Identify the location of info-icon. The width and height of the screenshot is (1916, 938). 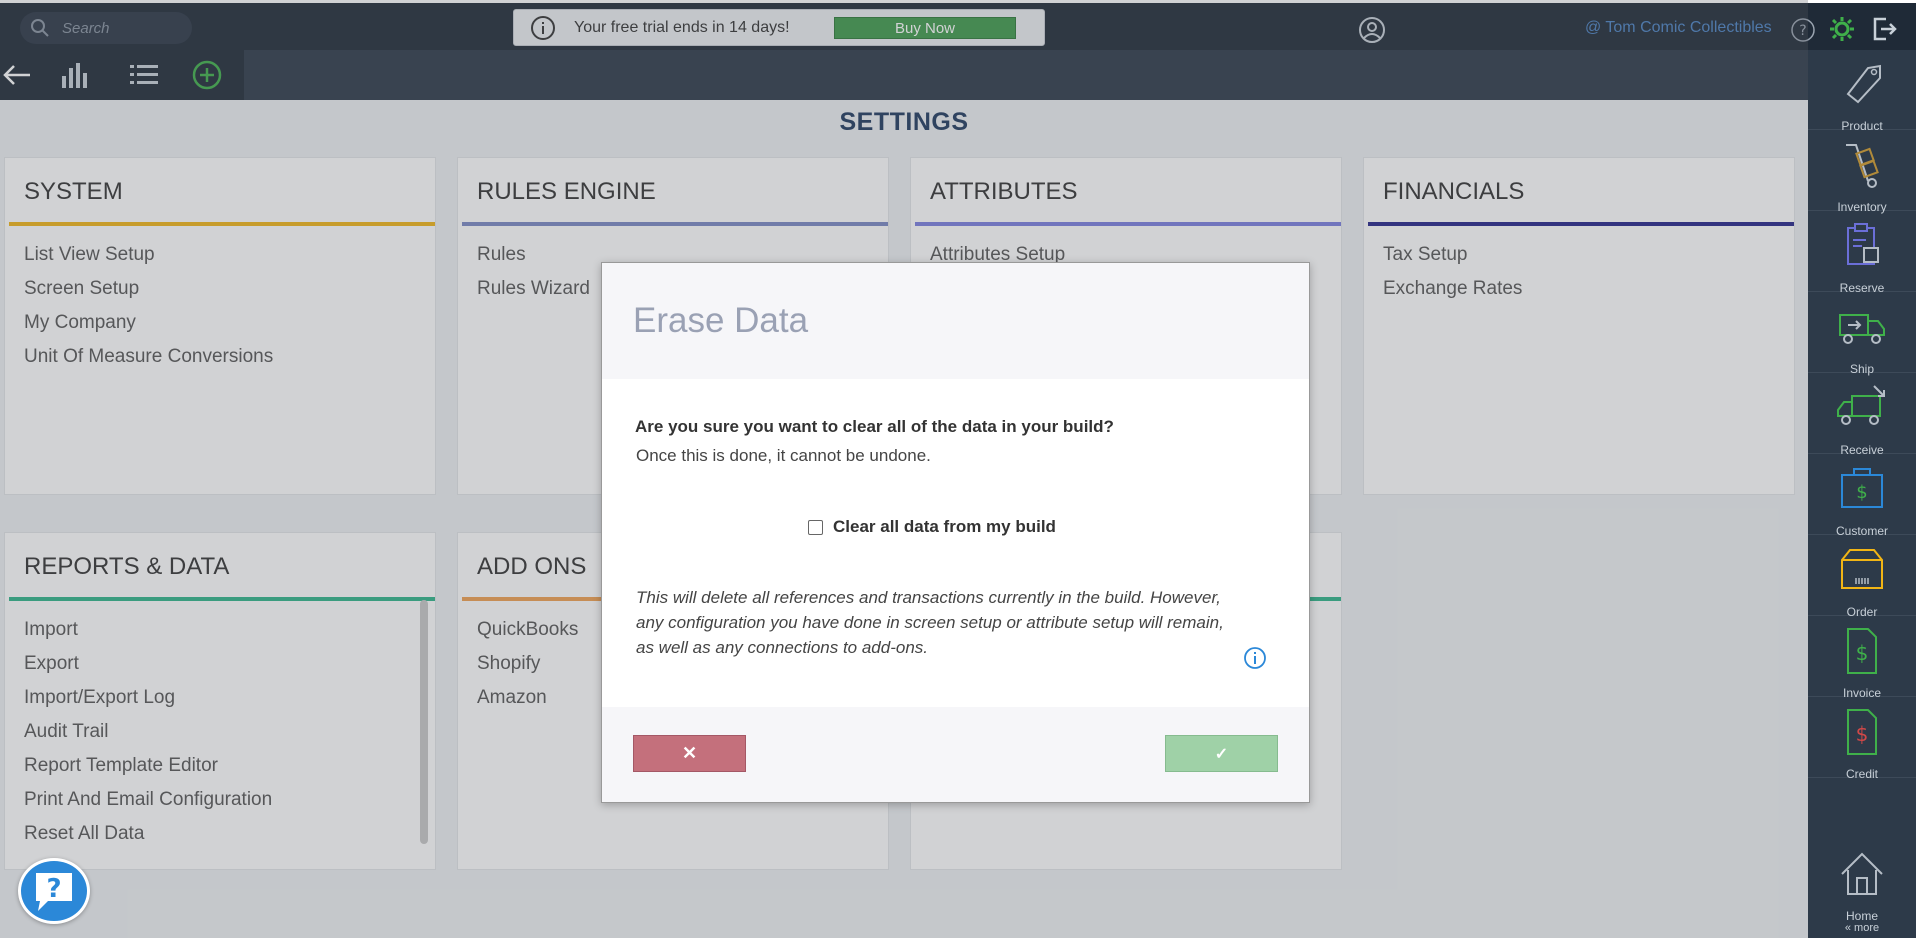
(1255, 658).